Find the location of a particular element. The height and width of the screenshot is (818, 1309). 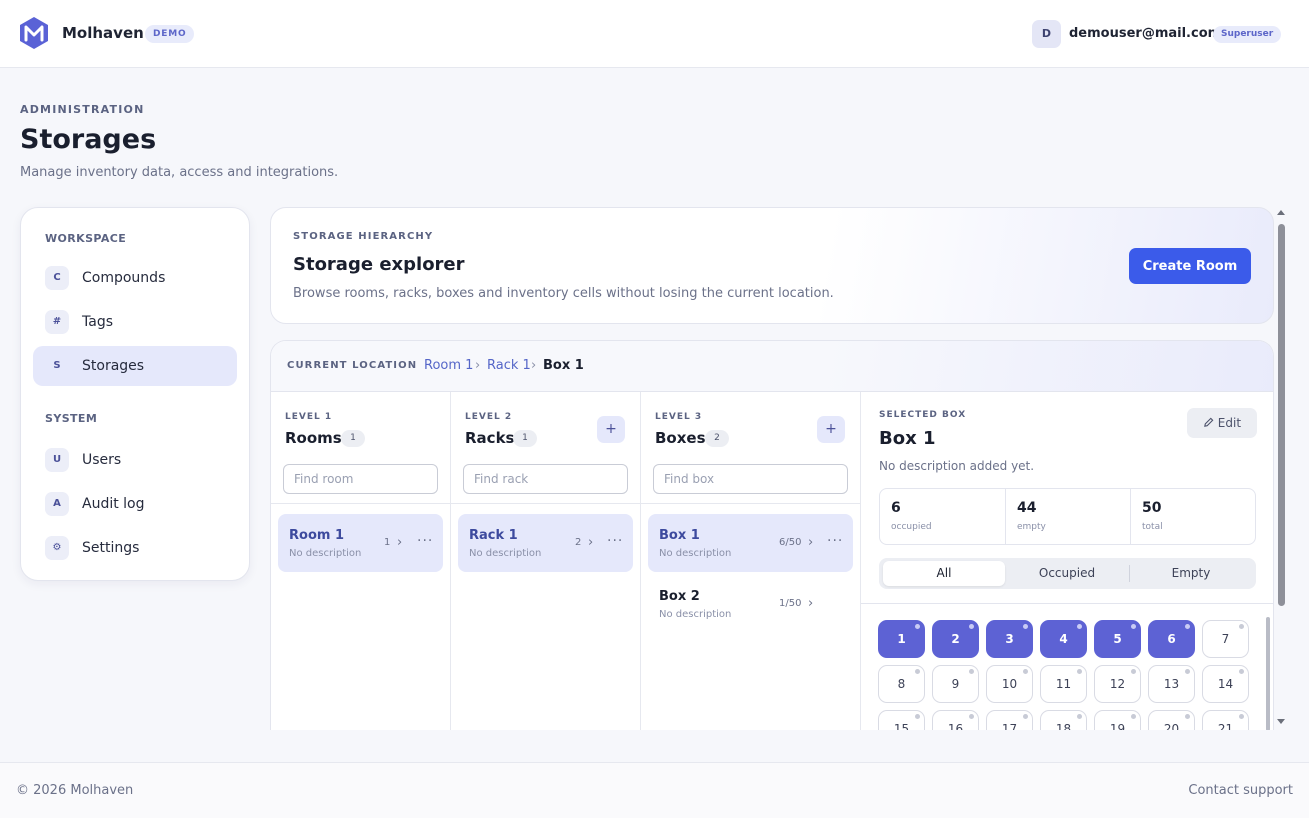

hash-icon: # is located at coordinates (57, 322).